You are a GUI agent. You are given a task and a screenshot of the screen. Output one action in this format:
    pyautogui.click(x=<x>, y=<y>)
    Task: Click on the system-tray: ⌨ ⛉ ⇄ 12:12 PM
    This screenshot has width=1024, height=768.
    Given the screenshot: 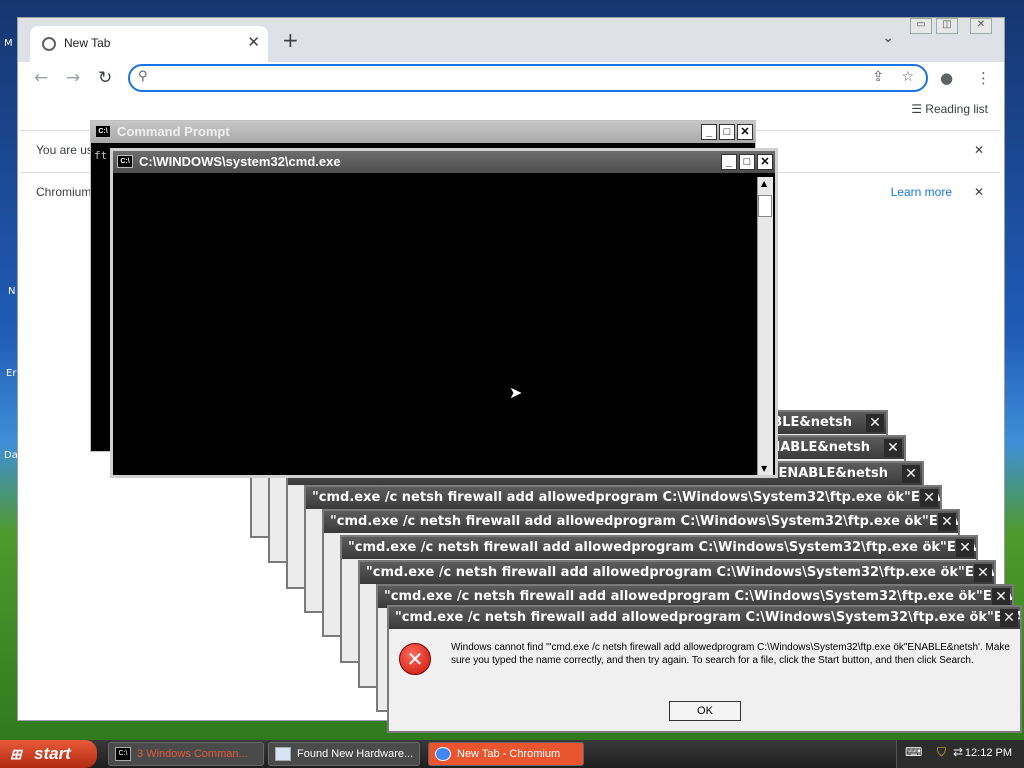 What is the action you would take?
    pyautogui.click(x=960, y=754)
    